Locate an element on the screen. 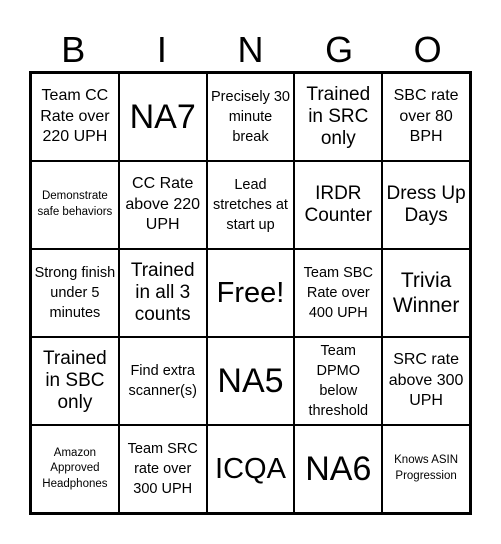 The width and height of the screenshot is (501, 544). bingo-cell: Trivia Winner is located at coordinates (426, 293).